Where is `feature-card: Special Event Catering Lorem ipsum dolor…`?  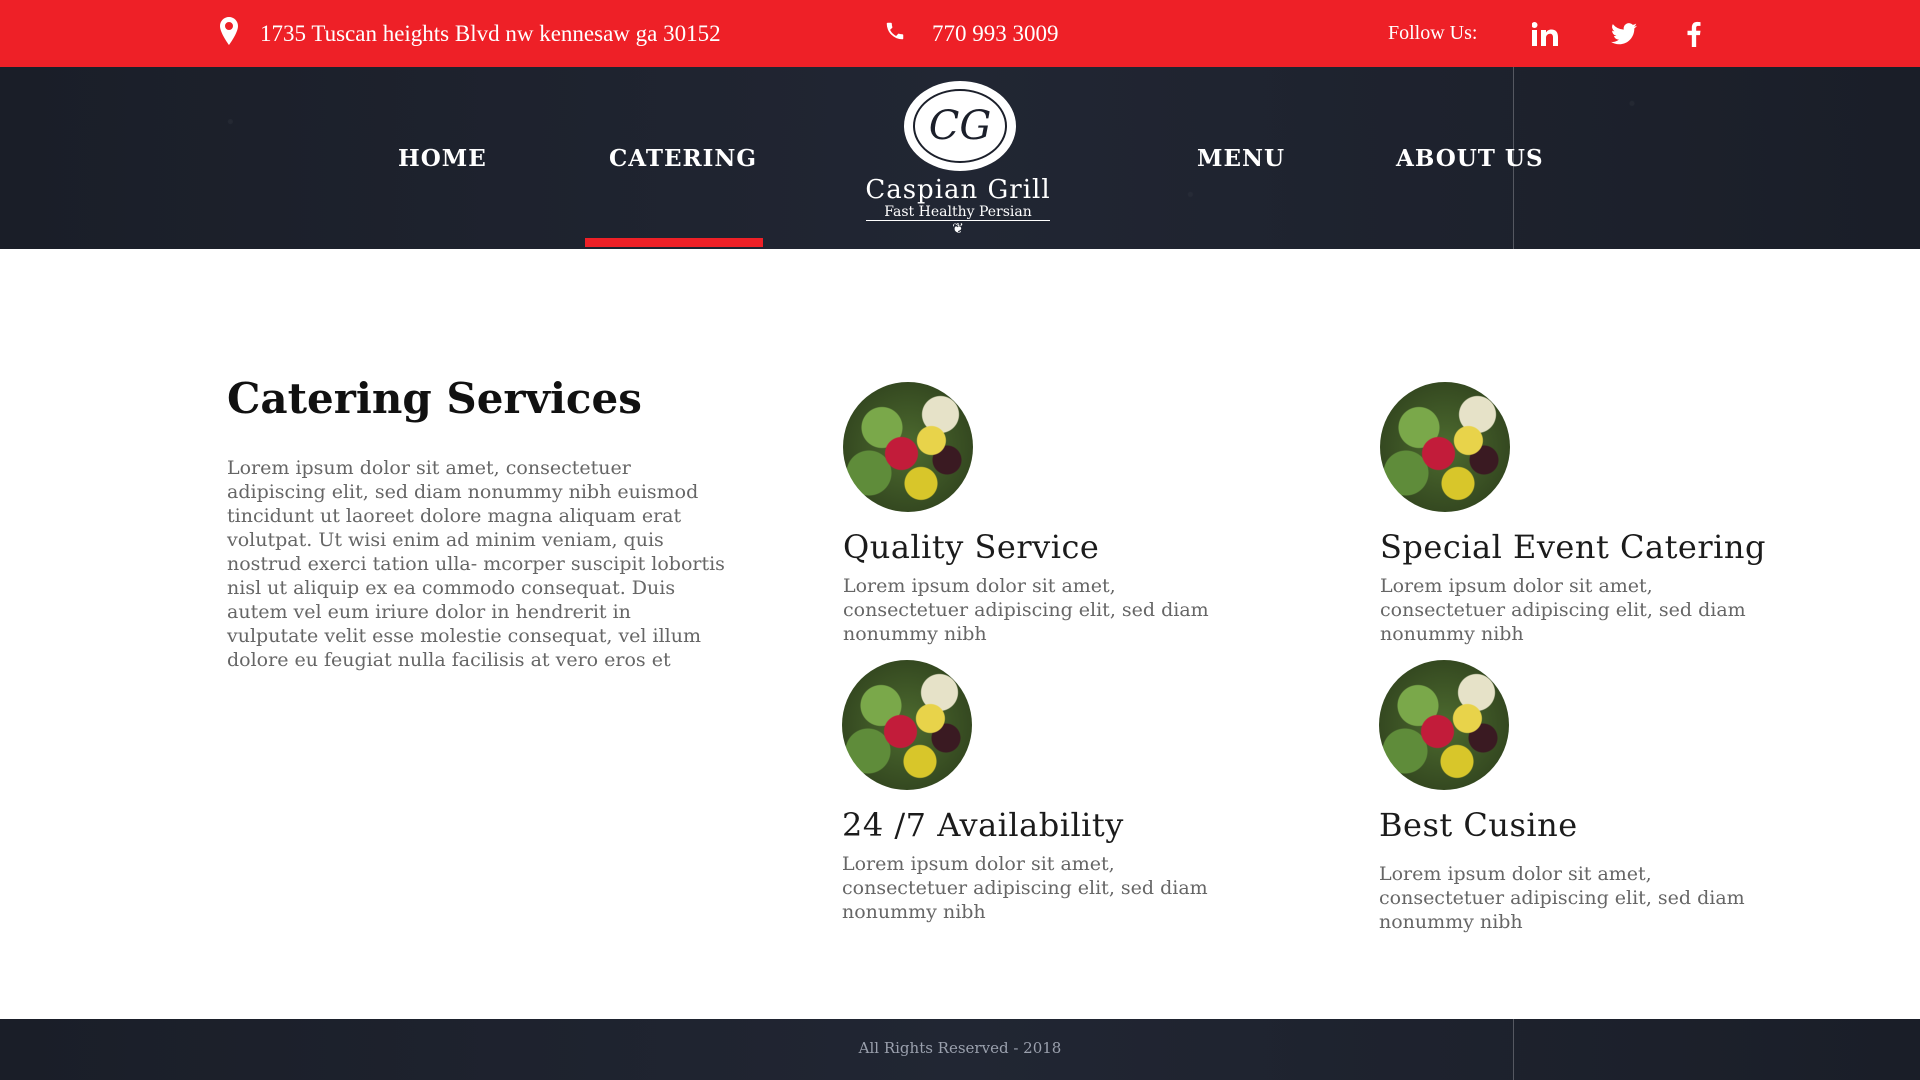 feature-card: Special Event Catering Lorem ipsum dolor… is located at coordinates (1590, 514).